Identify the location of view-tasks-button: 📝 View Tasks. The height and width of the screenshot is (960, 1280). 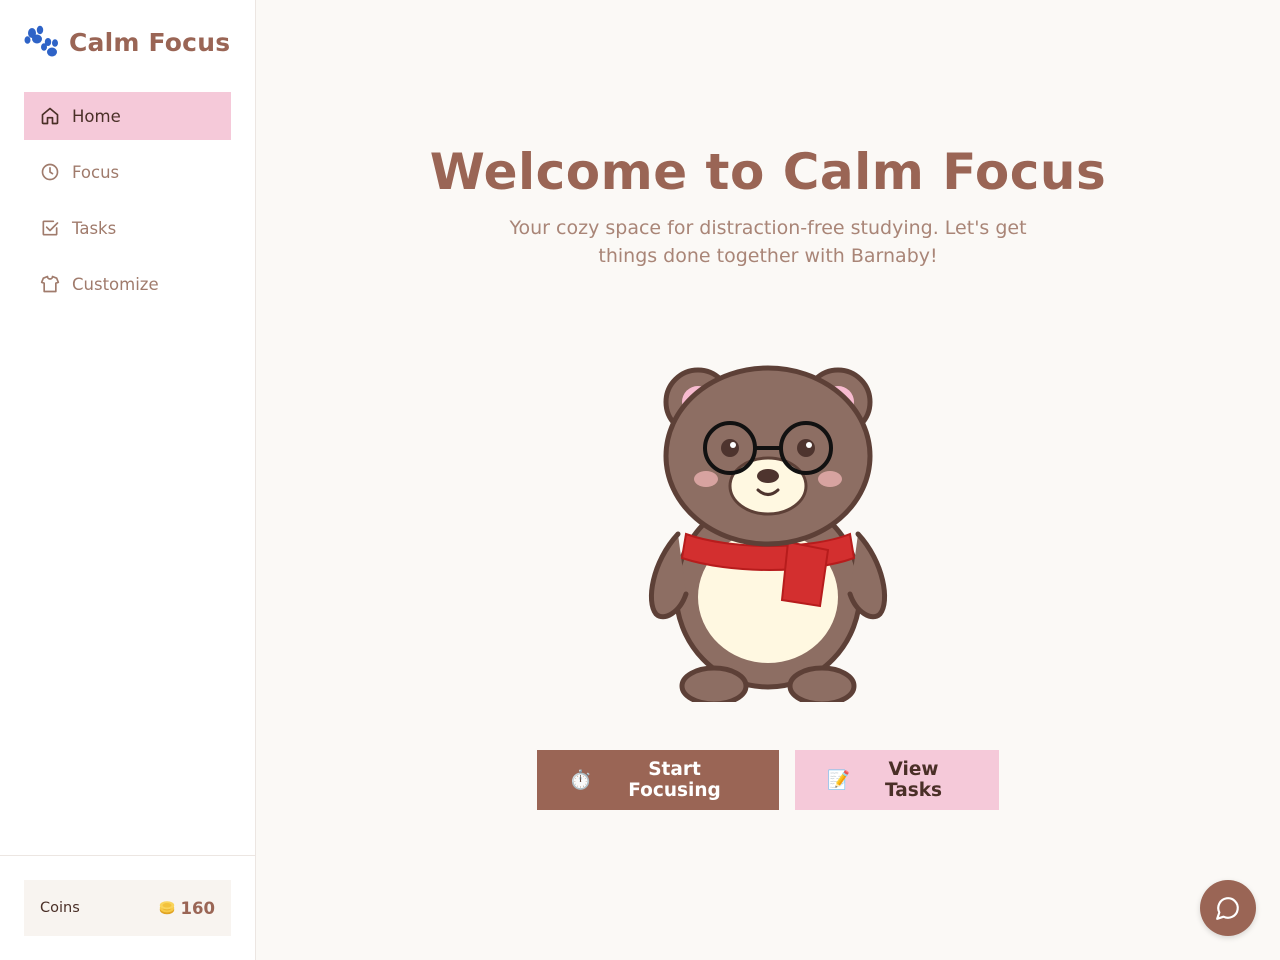
(897, 780).